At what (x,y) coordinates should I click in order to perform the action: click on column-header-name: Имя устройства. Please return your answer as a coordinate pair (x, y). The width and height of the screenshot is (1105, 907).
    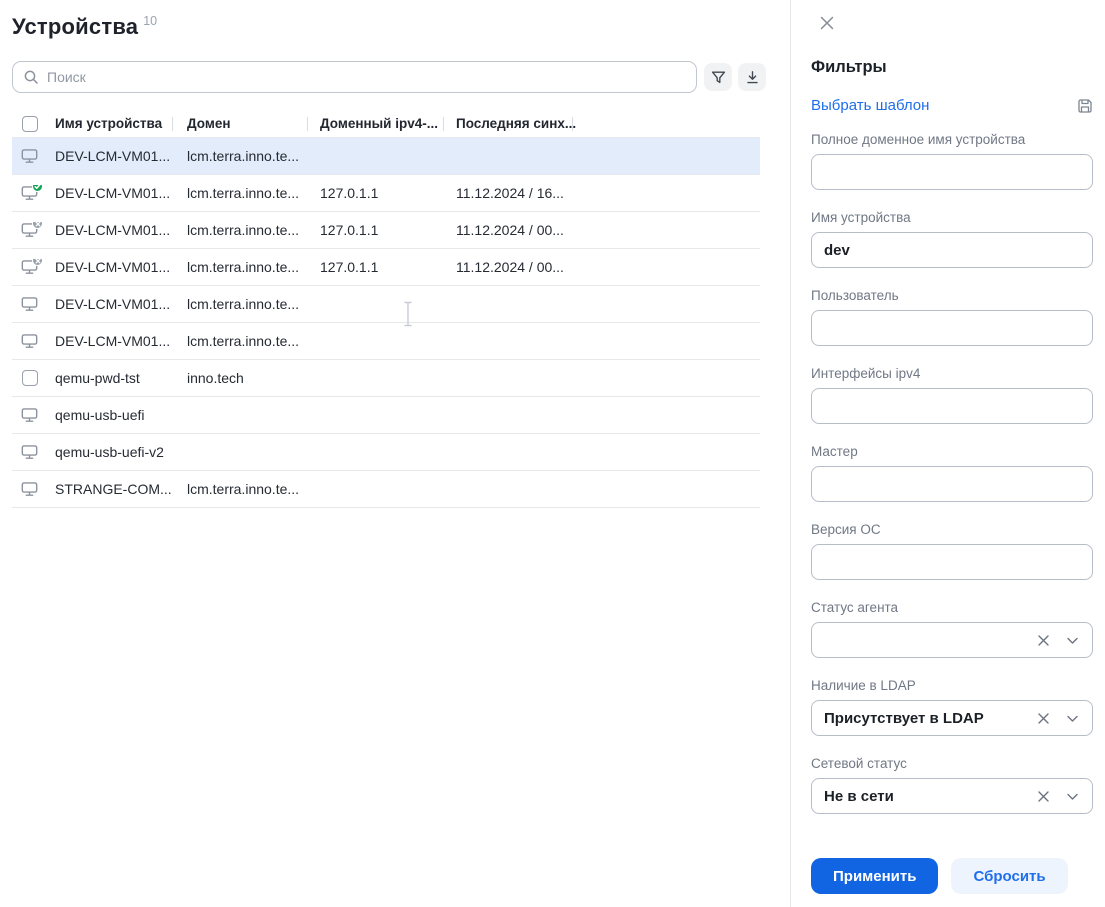
    Looking at the image, I should click on (109, 123).